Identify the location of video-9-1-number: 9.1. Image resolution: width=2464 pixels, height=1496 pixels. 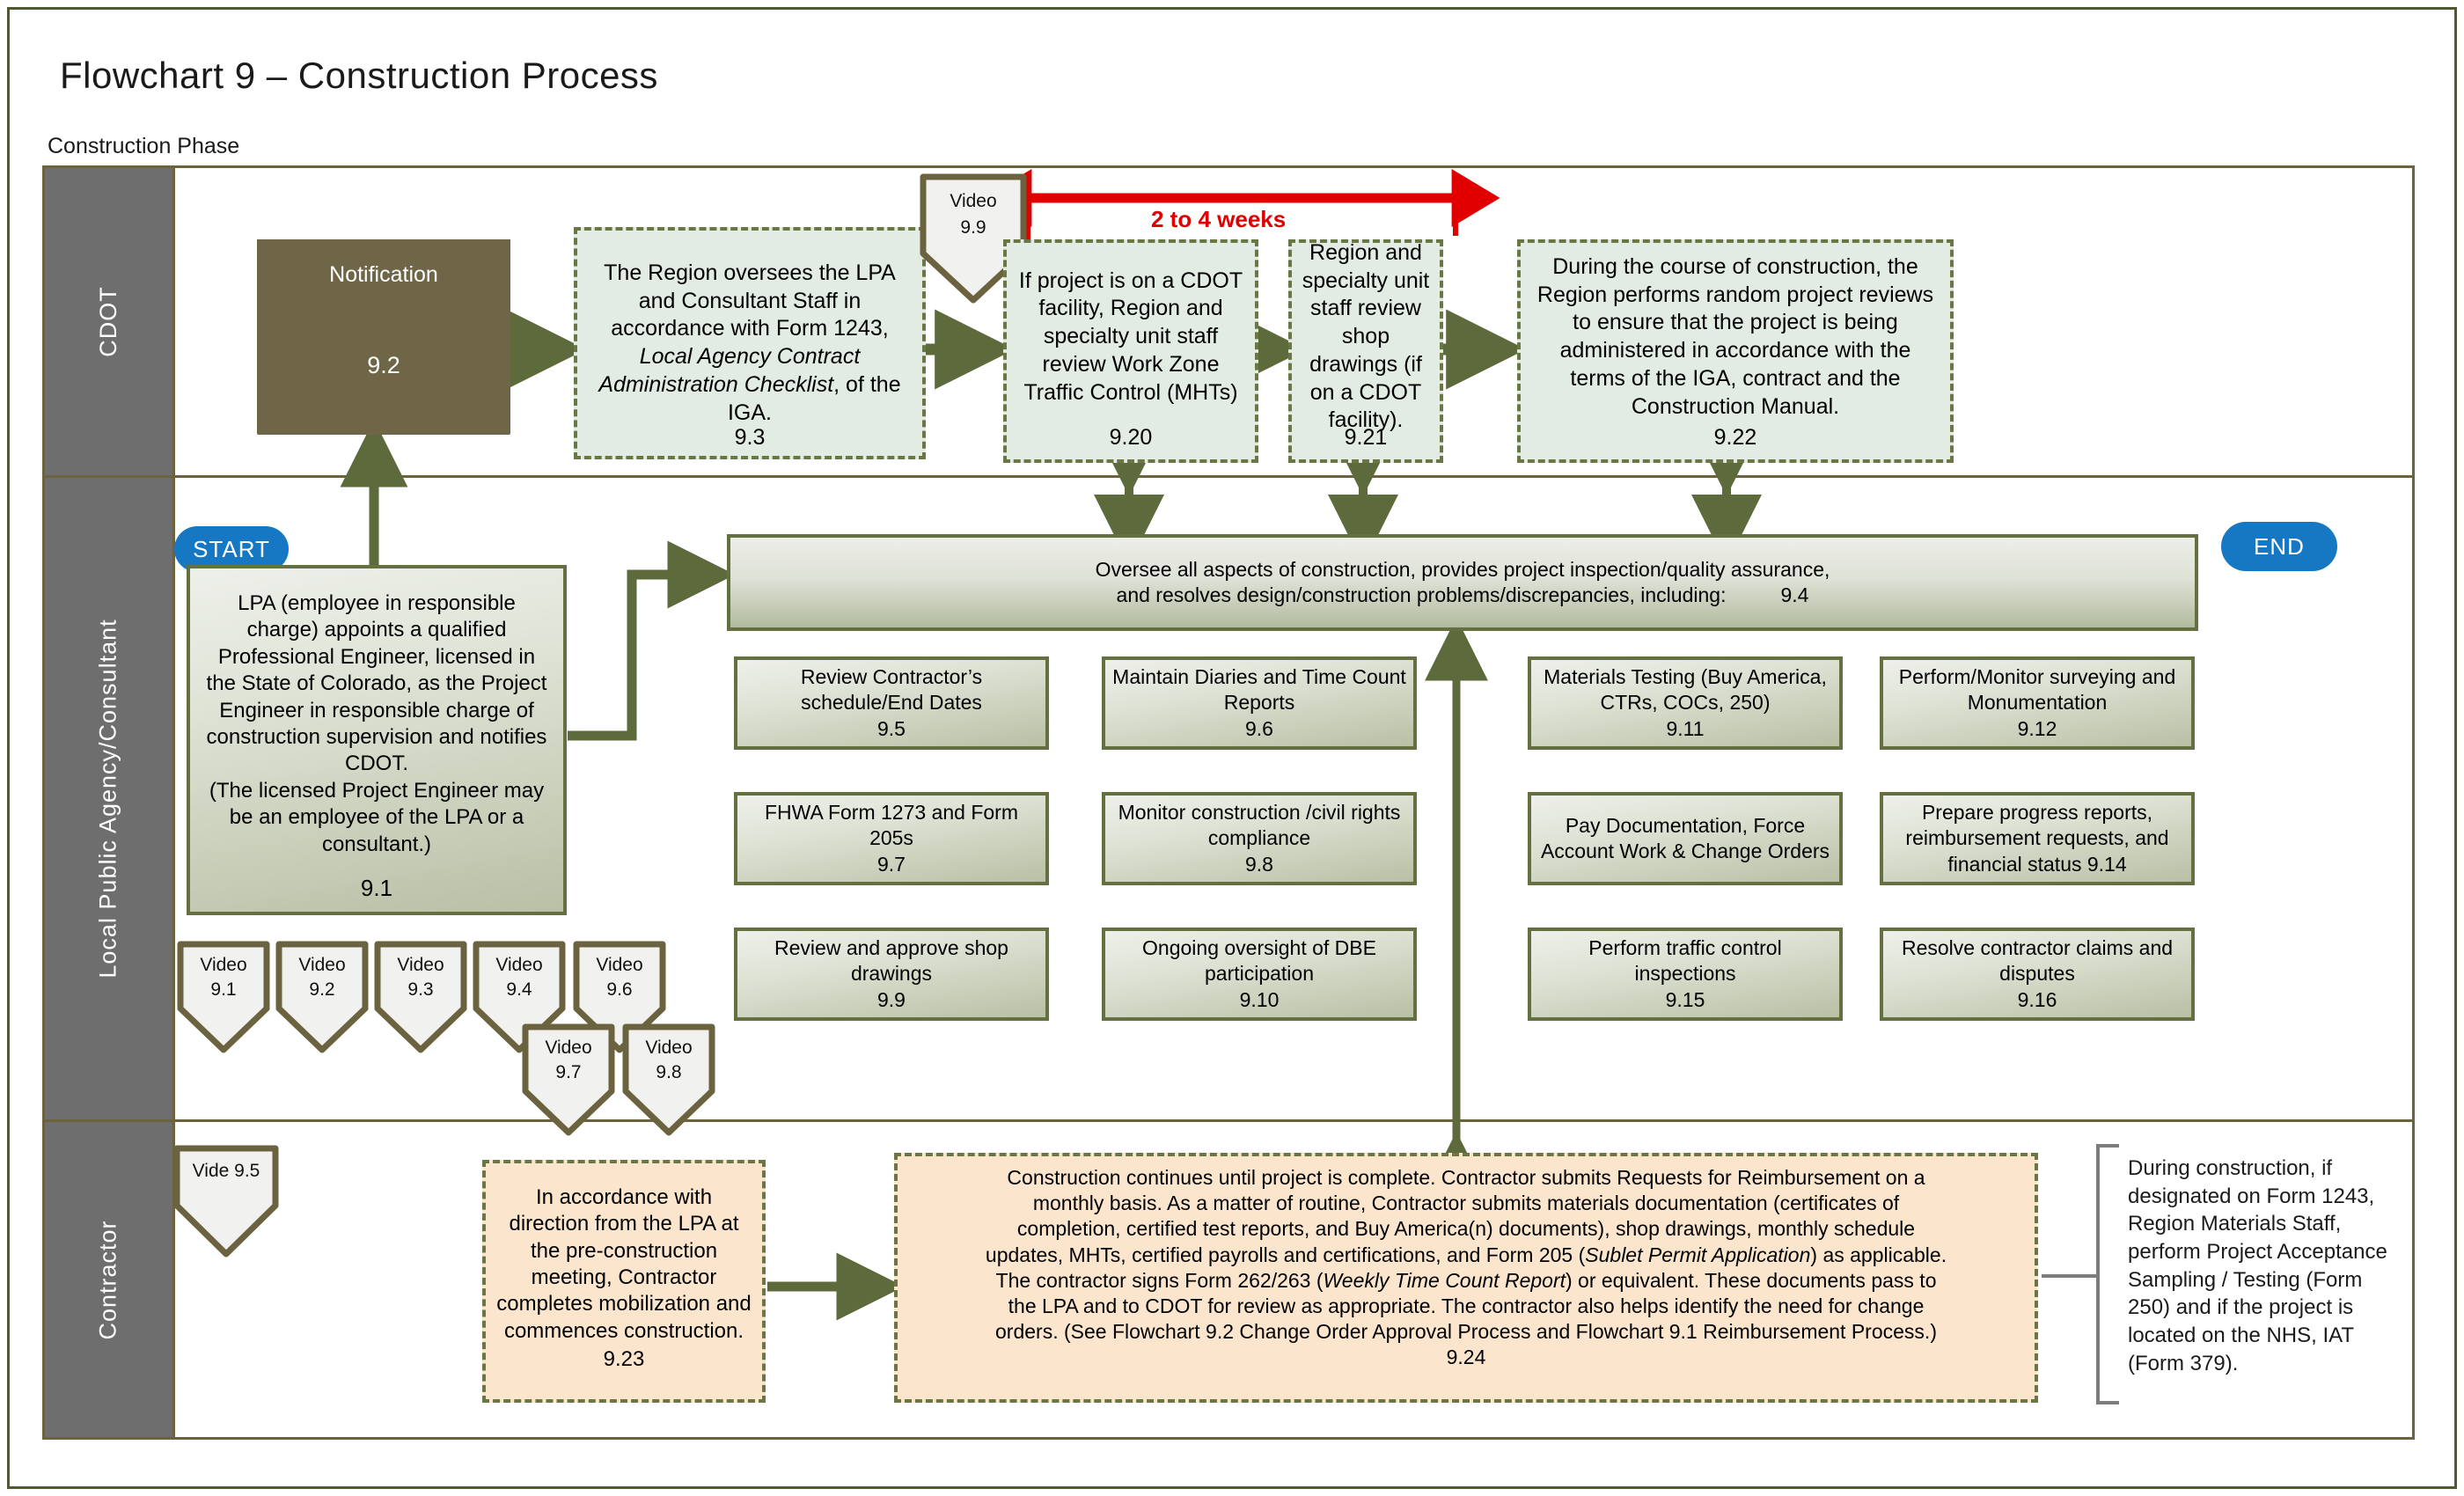
(224, 990).